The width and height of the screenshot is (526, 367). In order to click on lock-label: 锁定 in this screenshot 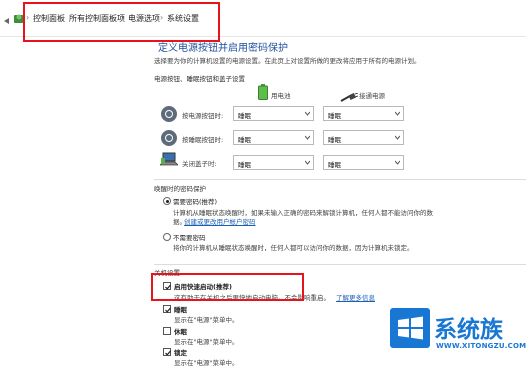, I will do `click(180, 353)`.